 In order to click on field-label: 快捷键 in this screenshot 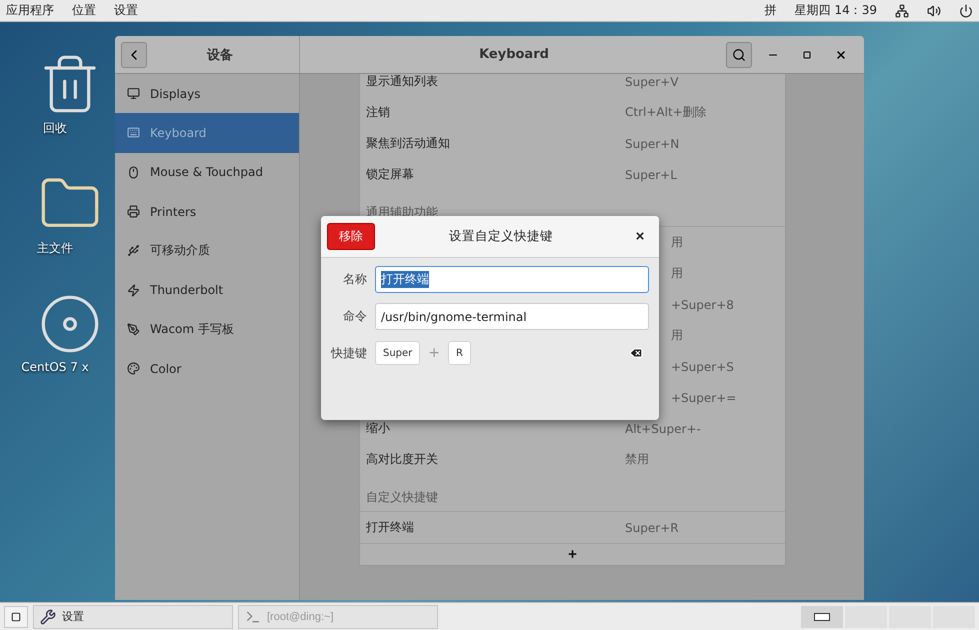, I will do `click(349, 353)`.